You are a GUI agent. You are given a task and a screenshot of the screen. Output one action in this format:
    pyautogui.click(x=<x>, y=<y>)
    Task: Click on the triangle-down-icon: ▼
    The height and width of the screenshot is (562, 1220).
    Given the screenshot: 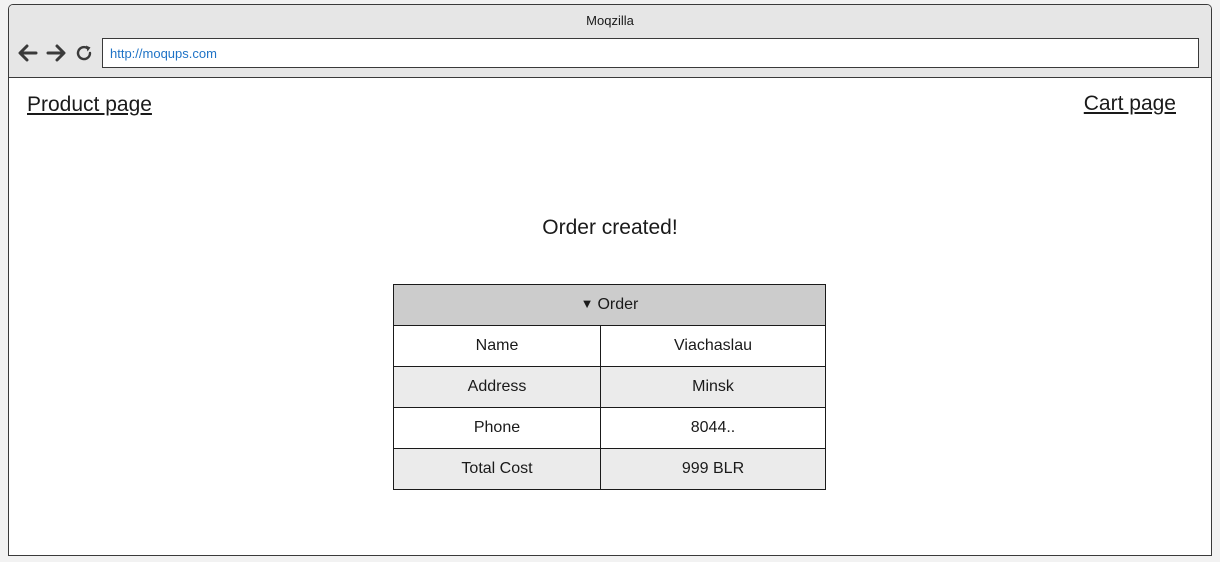 What is the action you would take?
    pyautogui.click(x=587, y=303)
    